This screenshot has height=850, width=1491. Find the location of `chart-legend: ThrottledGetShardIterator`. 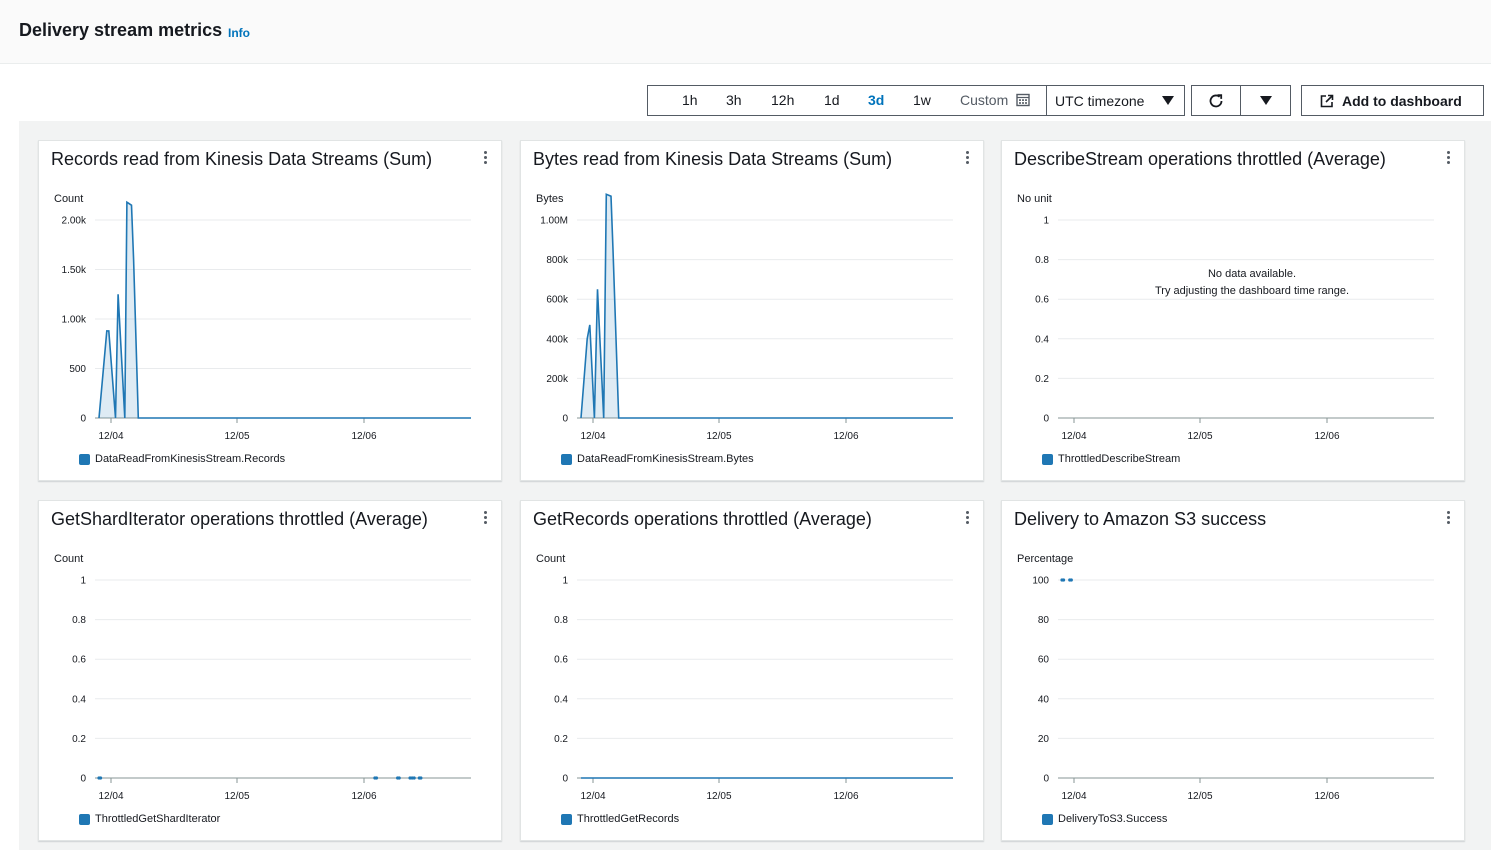

chart-legend: ThrottledGetShardIterator is located at coordinates (149, 819).